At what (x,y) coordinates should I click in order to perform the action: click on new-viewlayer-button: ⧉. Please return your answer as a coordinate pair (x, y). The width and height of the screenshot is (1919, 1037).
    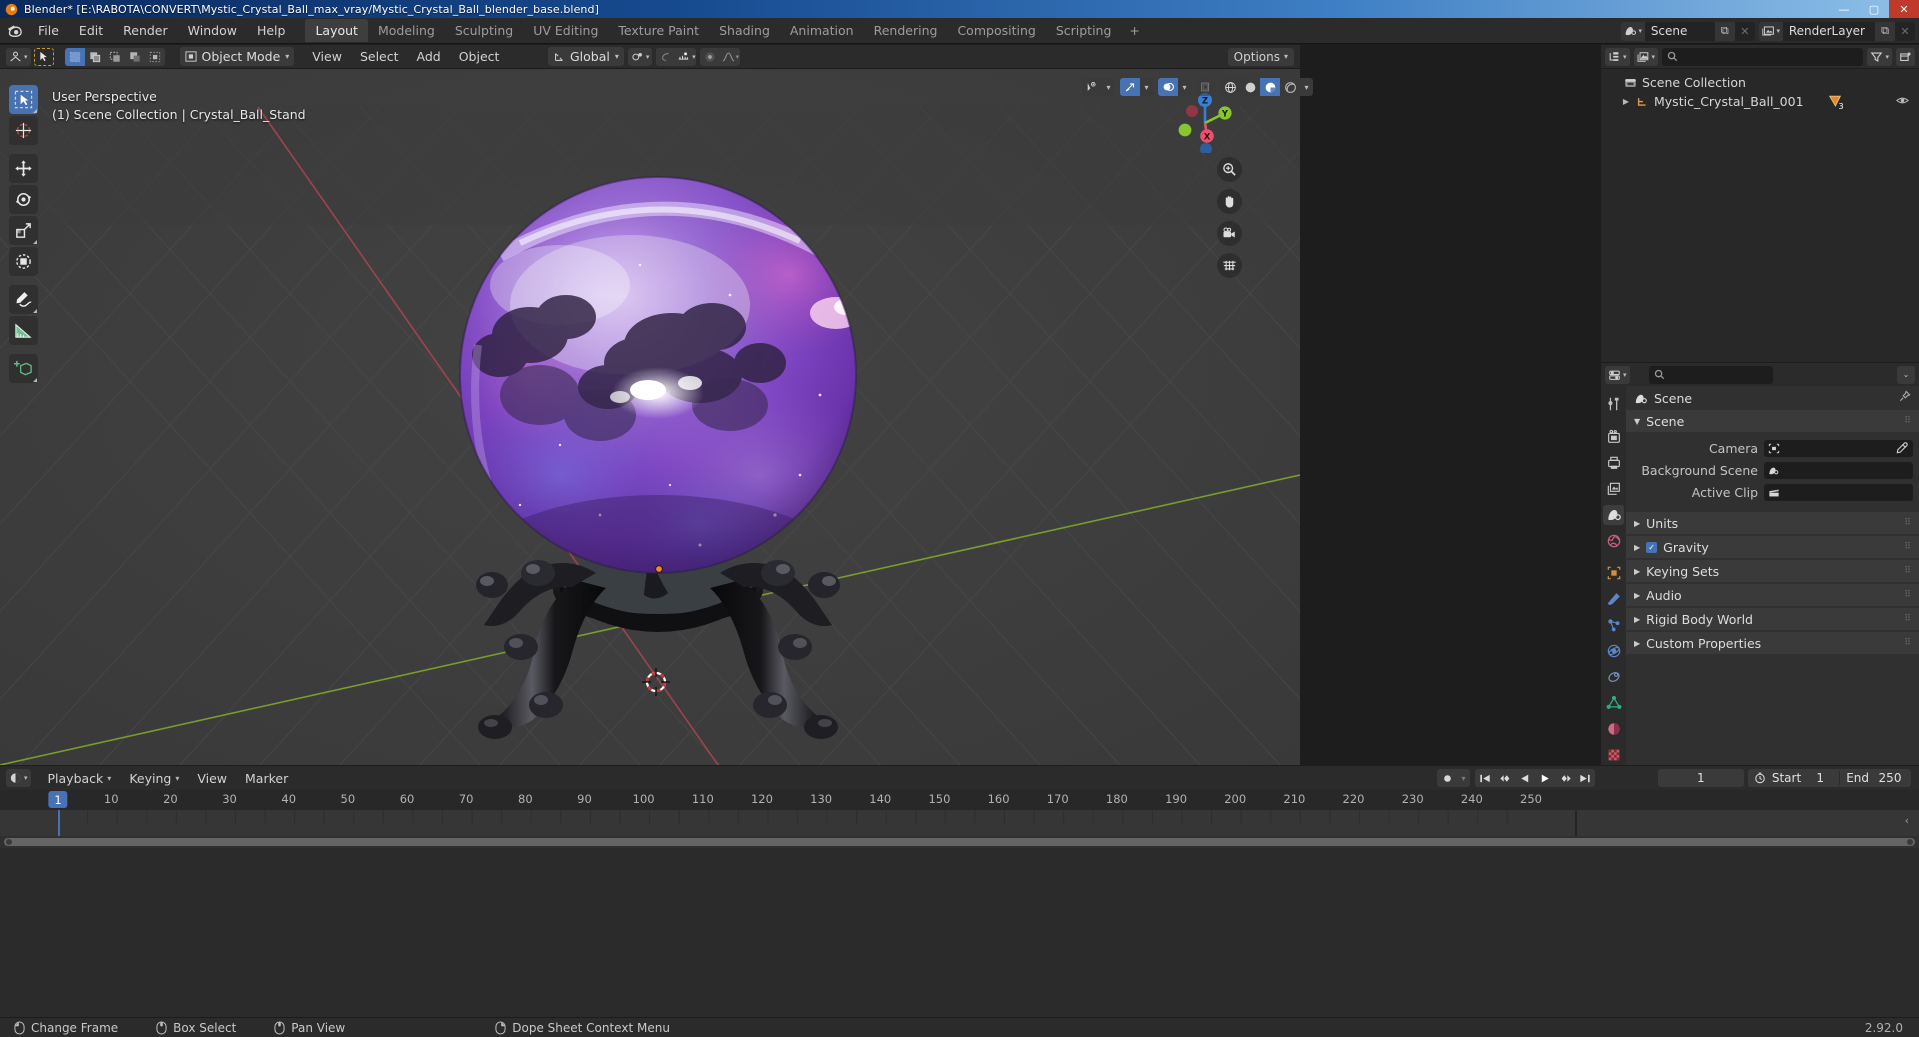
    Looking at the image, I should click on (1885, 31).